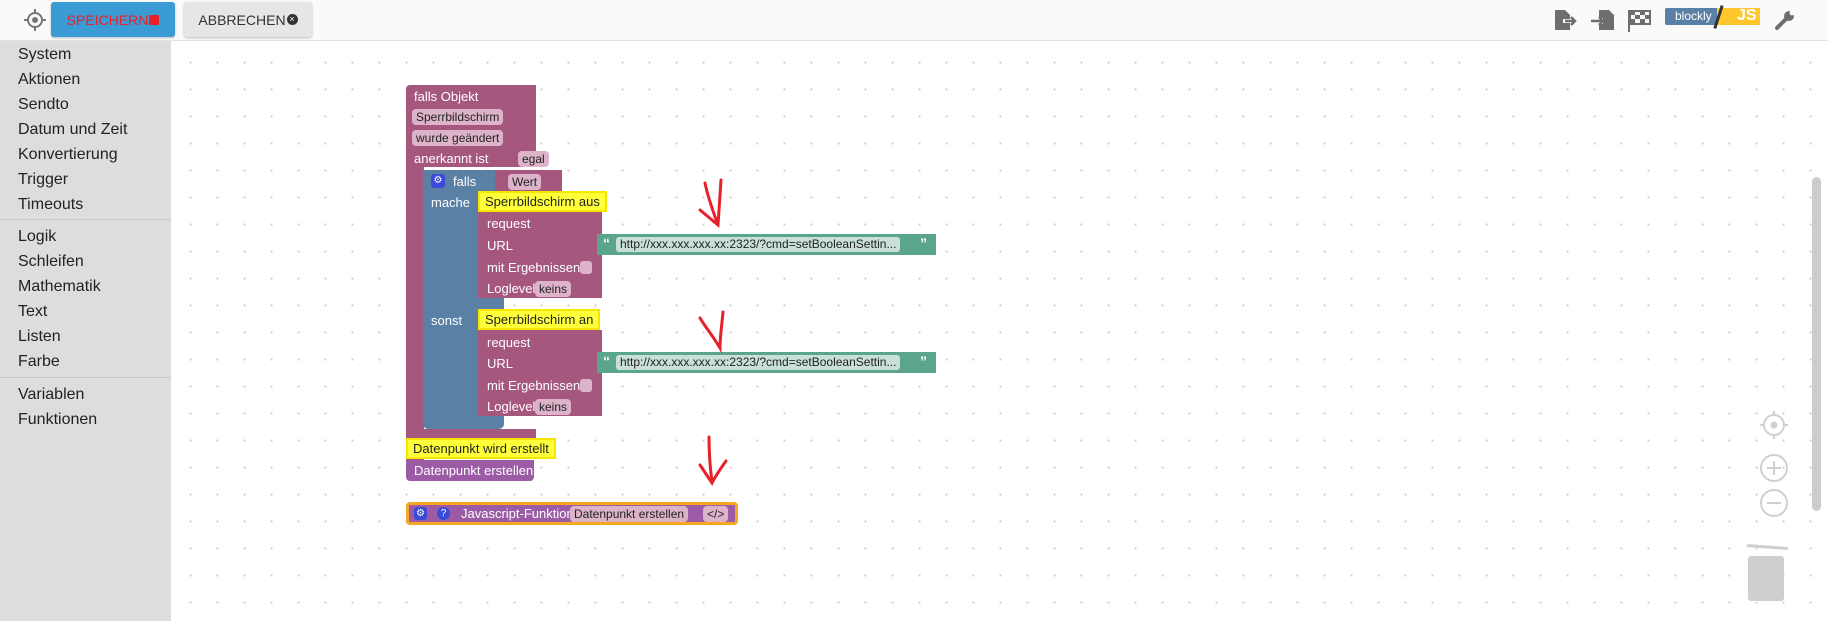 The width and height of the screenshot is (1828, 621). What do you see at coordinates (1774, 505) in the screenshot?
I see `zoom-out-icon` at bounding box center [1774, 505].